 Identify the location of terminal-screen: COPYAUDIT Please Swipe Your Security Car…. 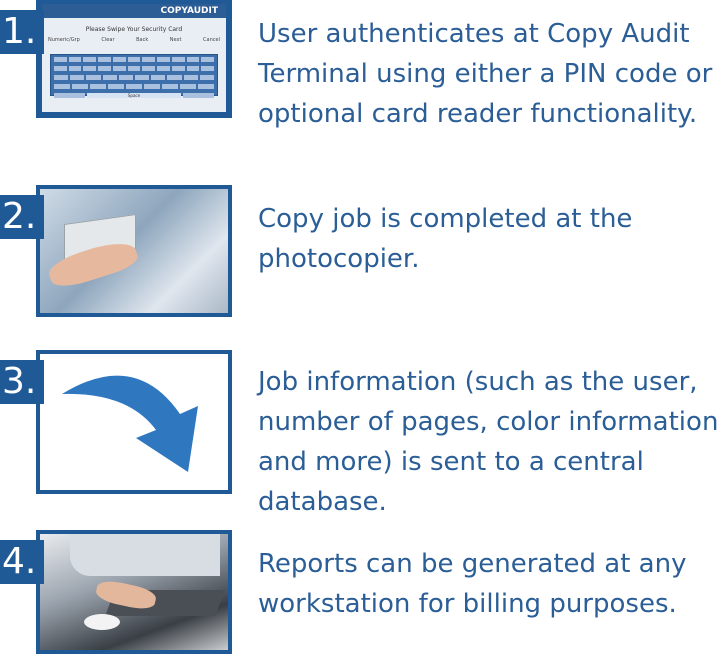
(134, 58).